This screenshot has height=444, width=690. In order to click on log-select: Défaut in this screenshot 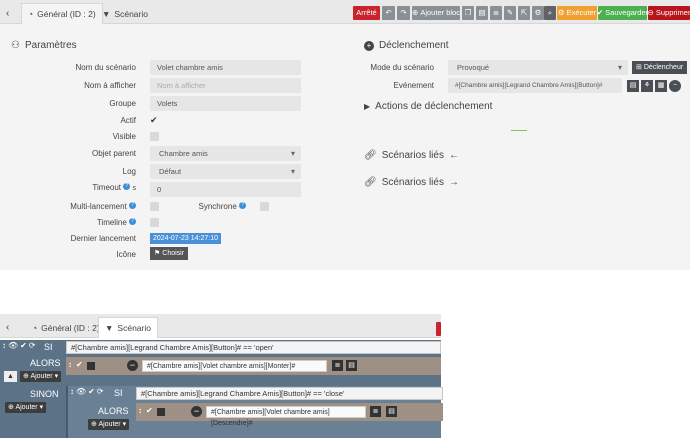, I will do `click(225, 171)`.